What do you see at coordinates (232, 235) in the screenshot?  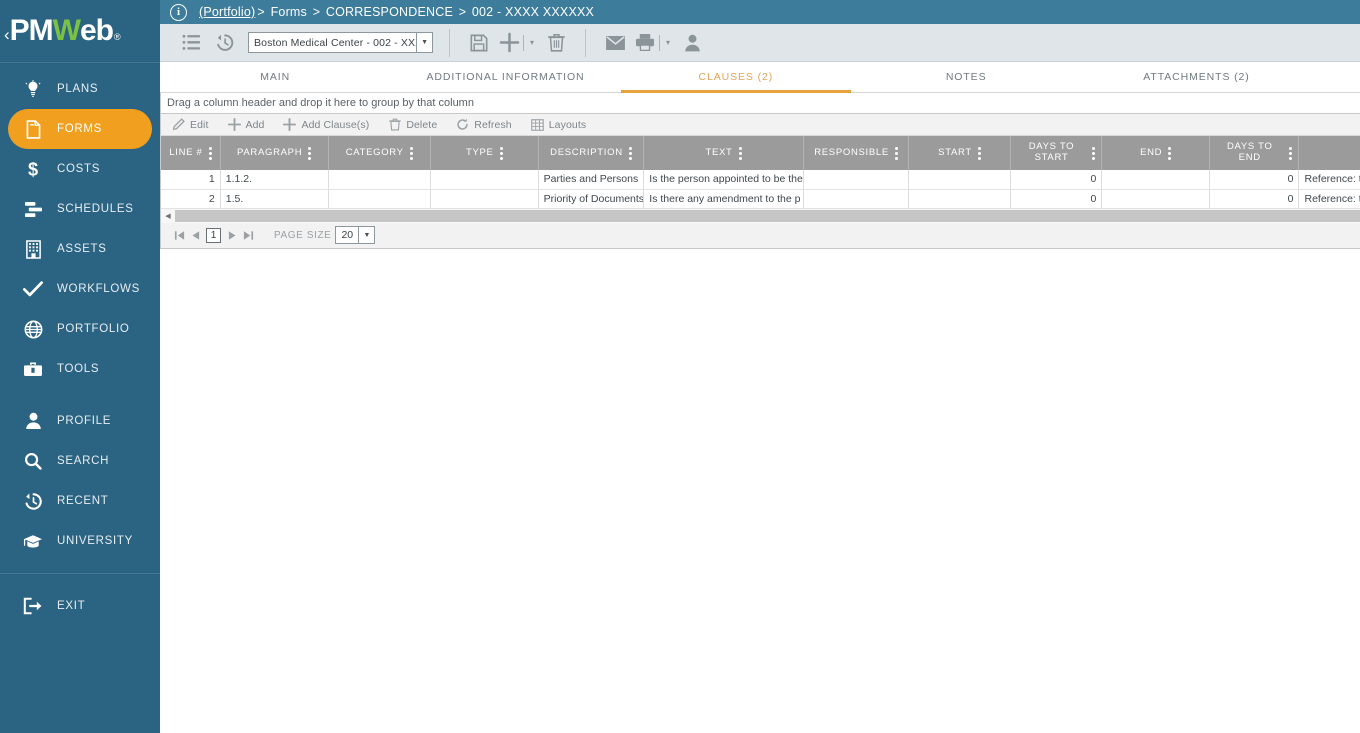 I see `next-page-button` at bounding box center [232, 235].